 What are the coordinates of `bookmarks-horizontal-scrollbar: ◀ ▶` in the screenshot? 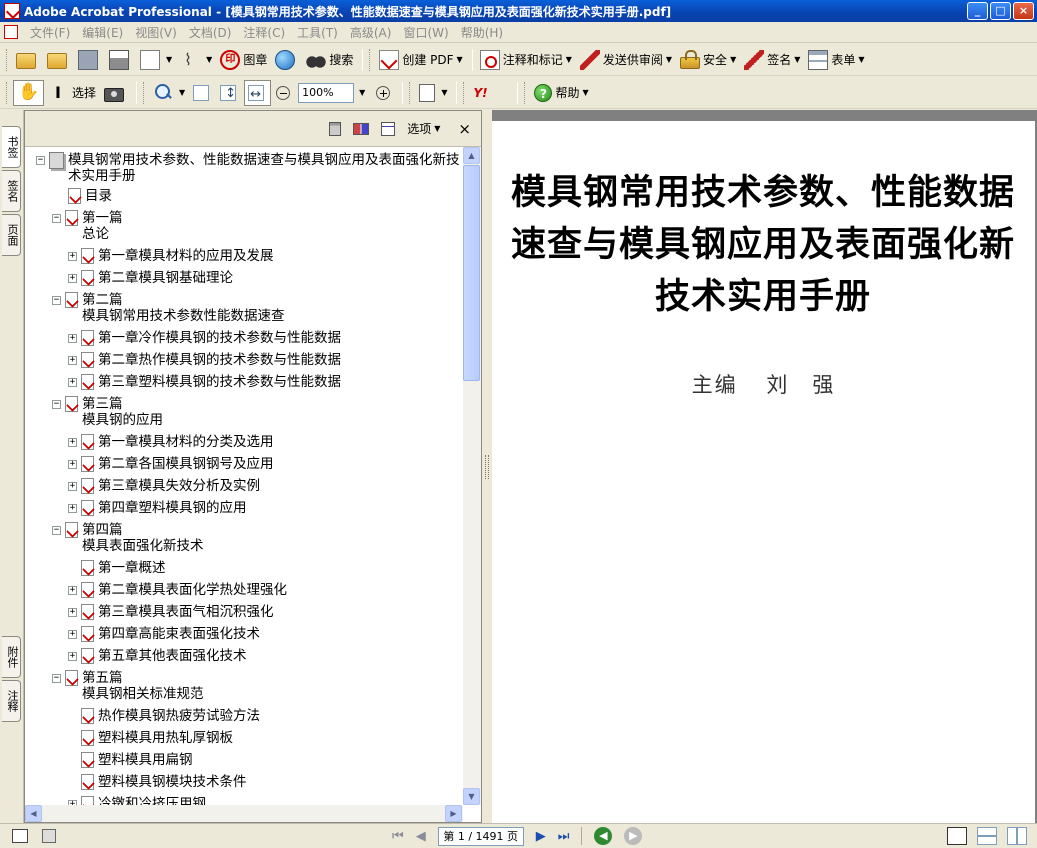 It's located at (244, 813).